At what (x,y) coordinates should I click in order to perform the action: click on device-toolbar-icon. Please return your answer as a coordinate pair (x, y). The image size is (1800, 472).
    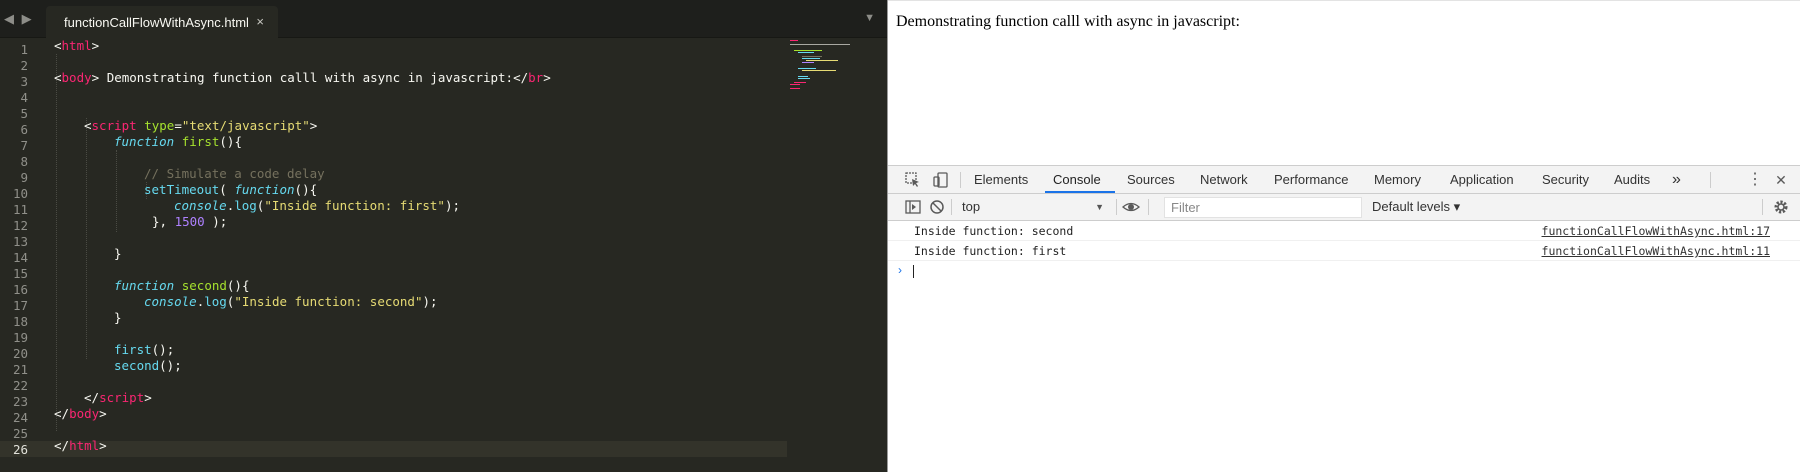
    Looking at the image, I should click on (941, 180).